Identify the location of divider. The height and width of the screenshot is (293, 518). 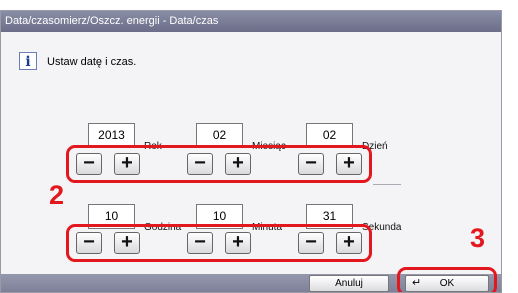
(387, 184).